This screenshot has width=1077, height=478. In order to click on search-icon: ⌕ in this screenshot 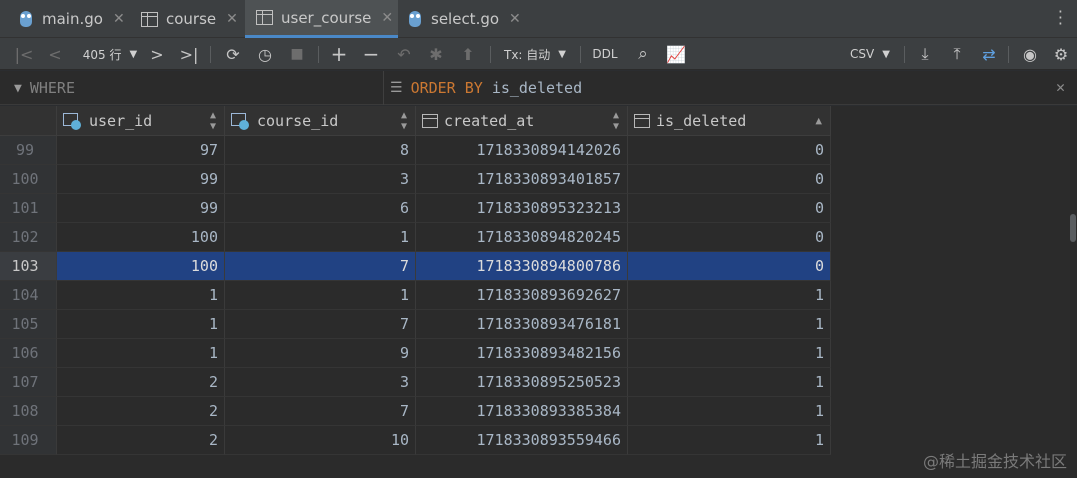, I will do `click(643, 54)`.